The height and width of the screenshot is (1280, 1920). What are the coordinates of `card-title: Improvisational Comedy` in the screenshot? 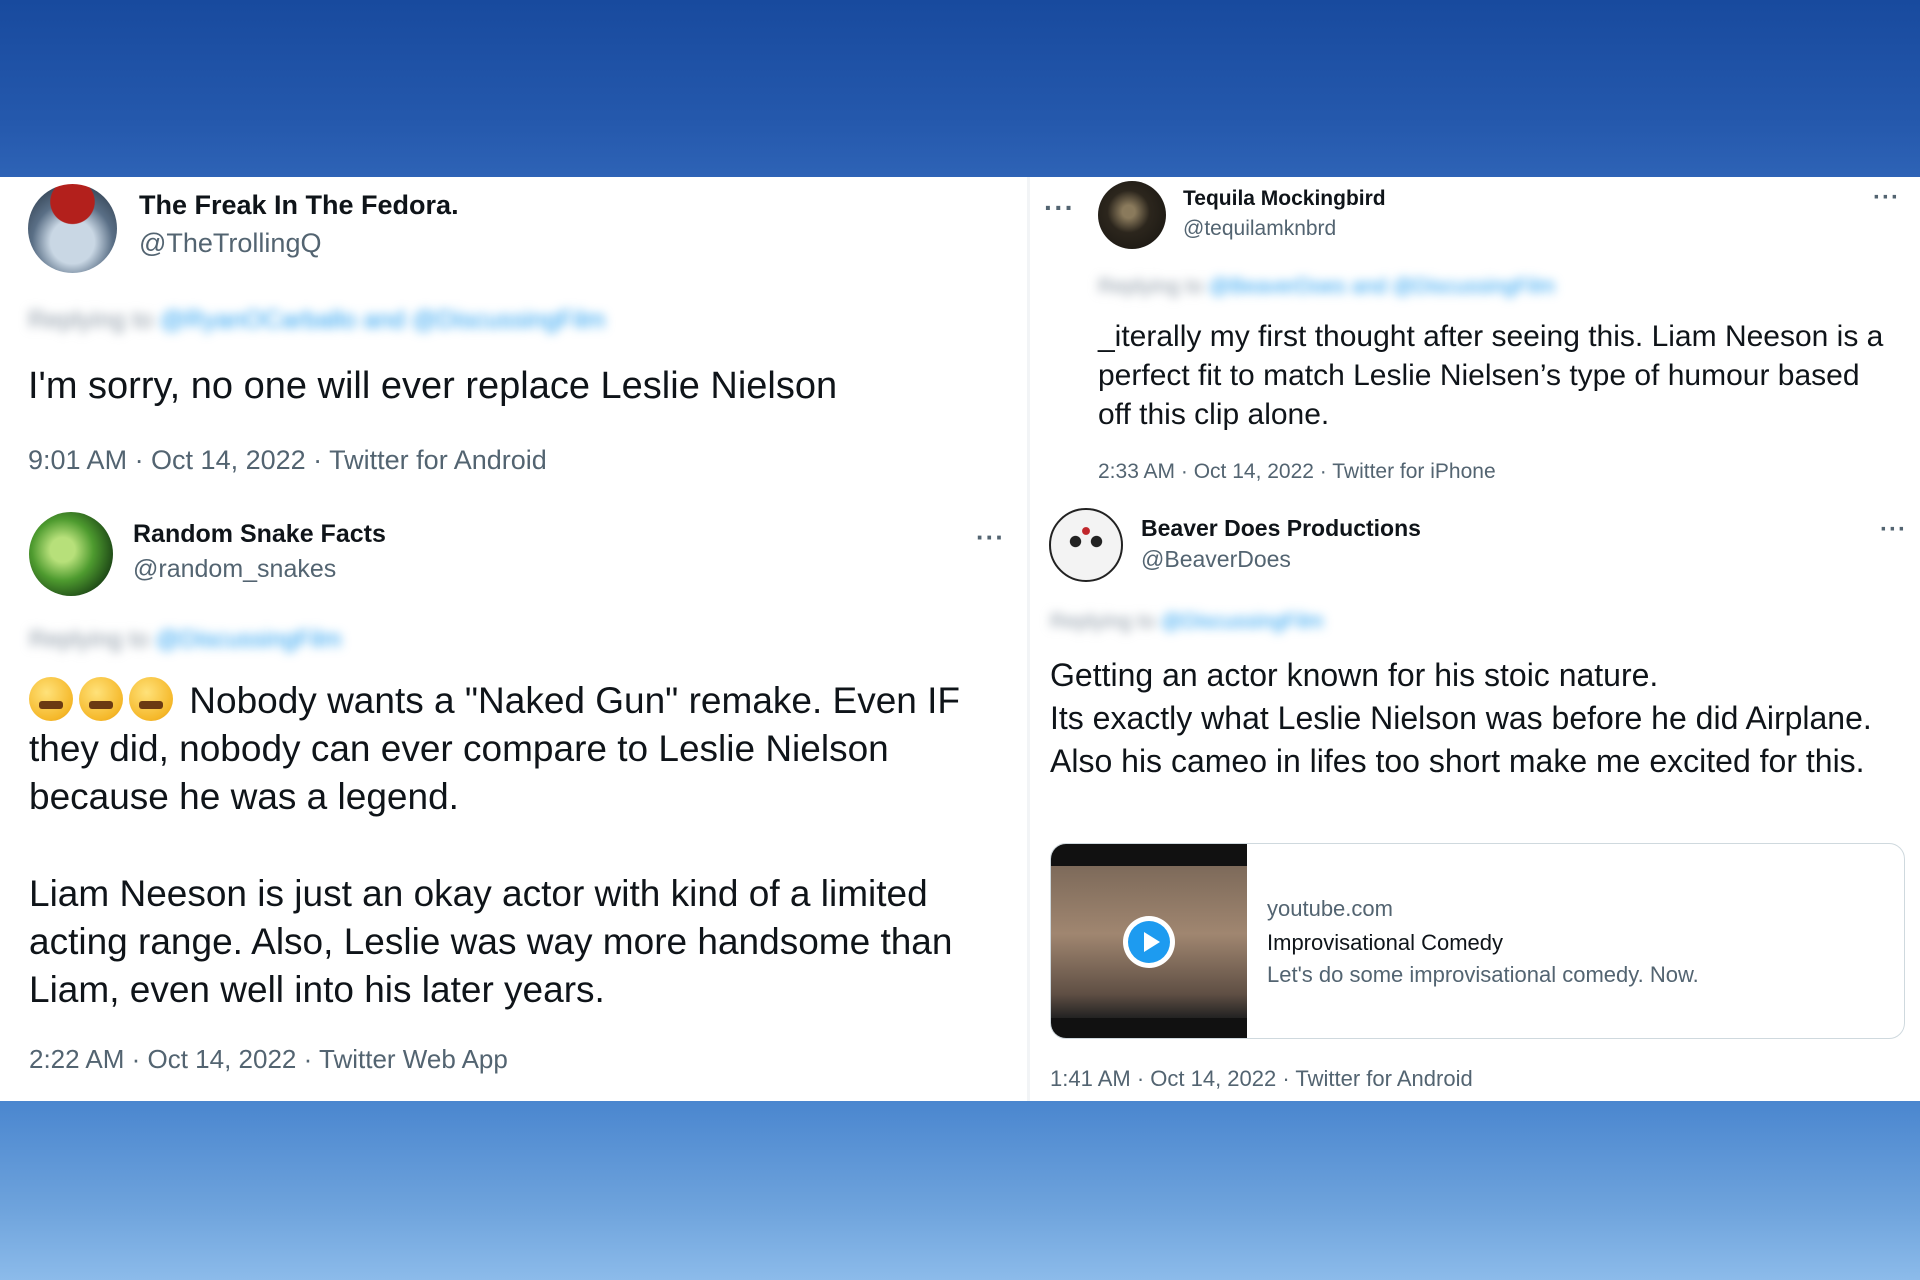 It's located at (1385, 942).